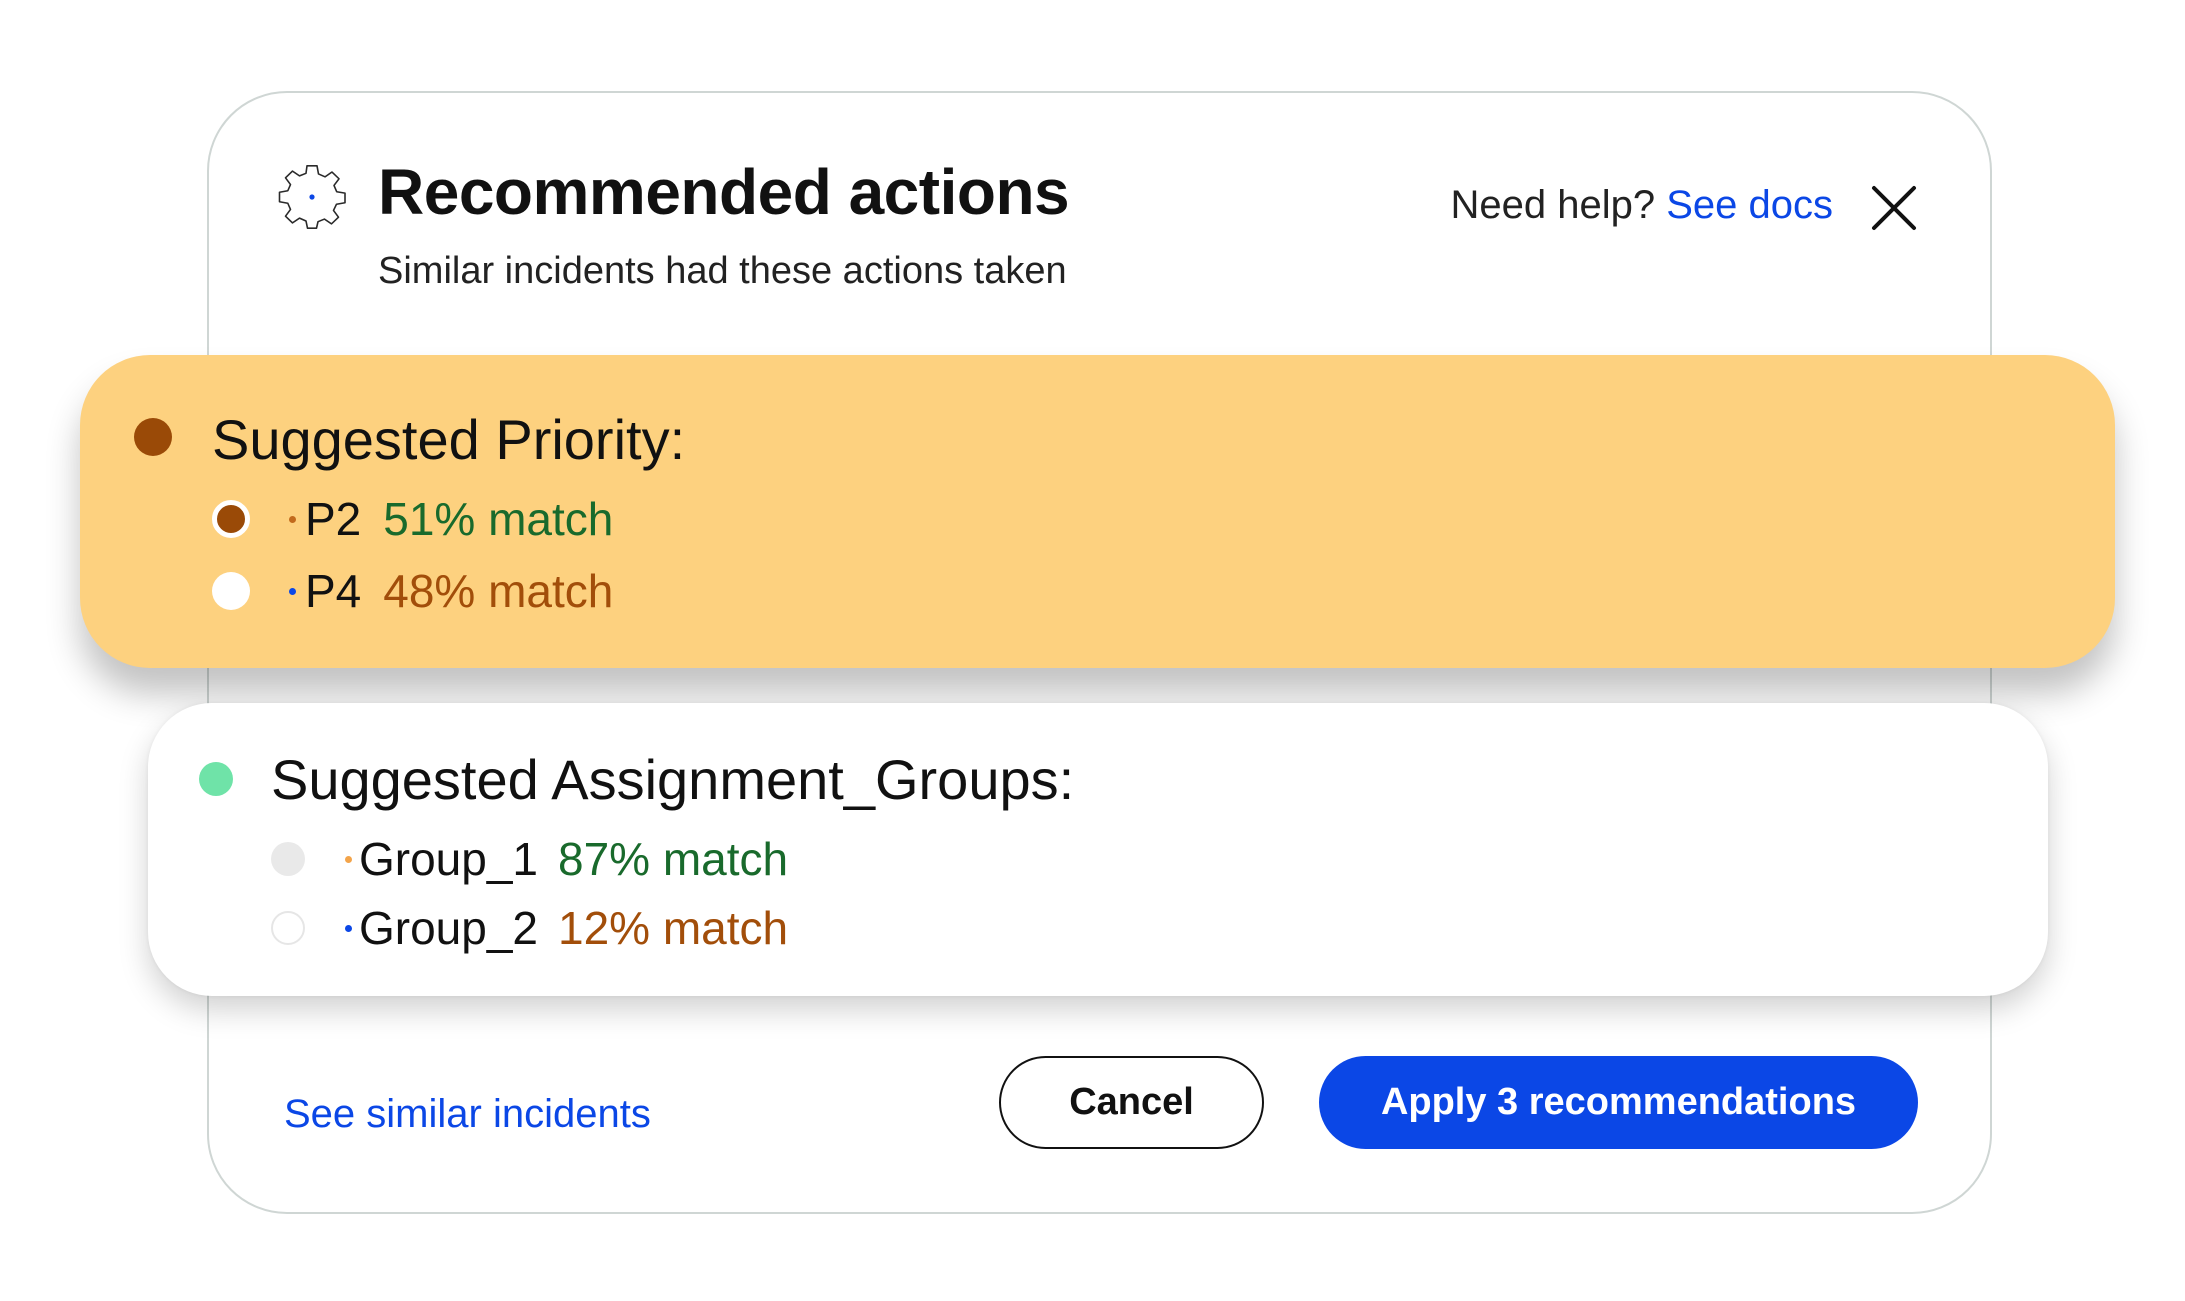  I want to click on suggested-assignment-groups-title: Suggested Assignment_Groups:, so click(673, 779).